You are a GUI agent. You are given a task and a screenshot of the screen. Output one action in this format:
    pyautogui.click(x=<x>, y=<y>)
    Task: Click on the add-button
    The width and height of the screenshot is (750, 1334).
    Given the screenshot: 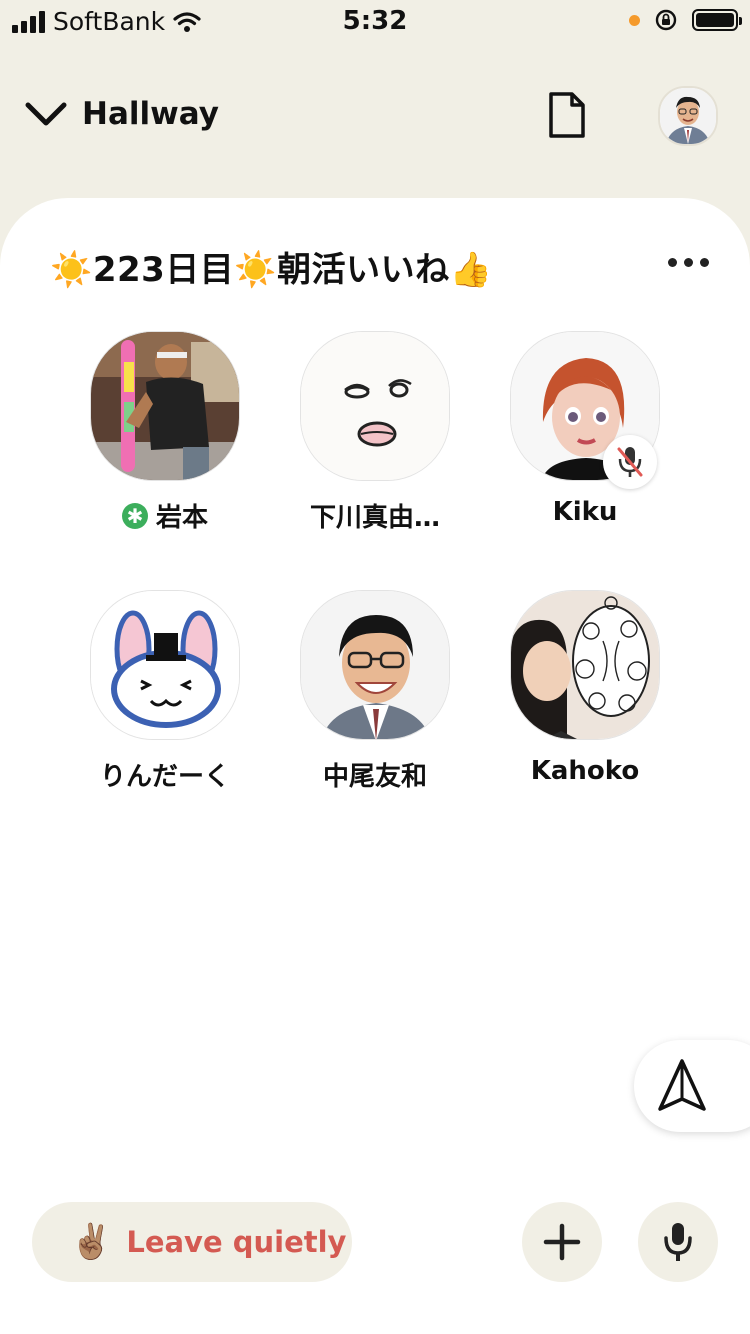 What is the action you would take?
    pyautogui.click(x=562, y=1242)
    